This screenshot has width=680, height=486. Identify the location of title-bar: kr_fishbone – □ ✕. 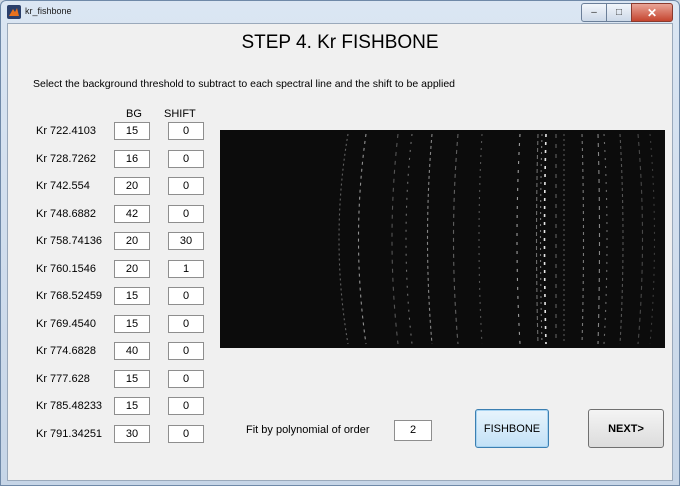
(340, 12).